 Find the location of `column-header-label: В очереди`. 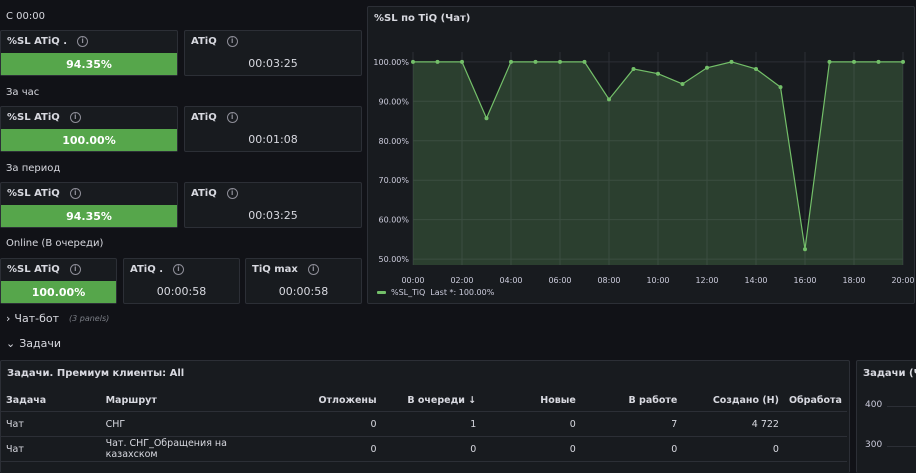

column-header-label: В очереди is located at coordinates (436, 400).